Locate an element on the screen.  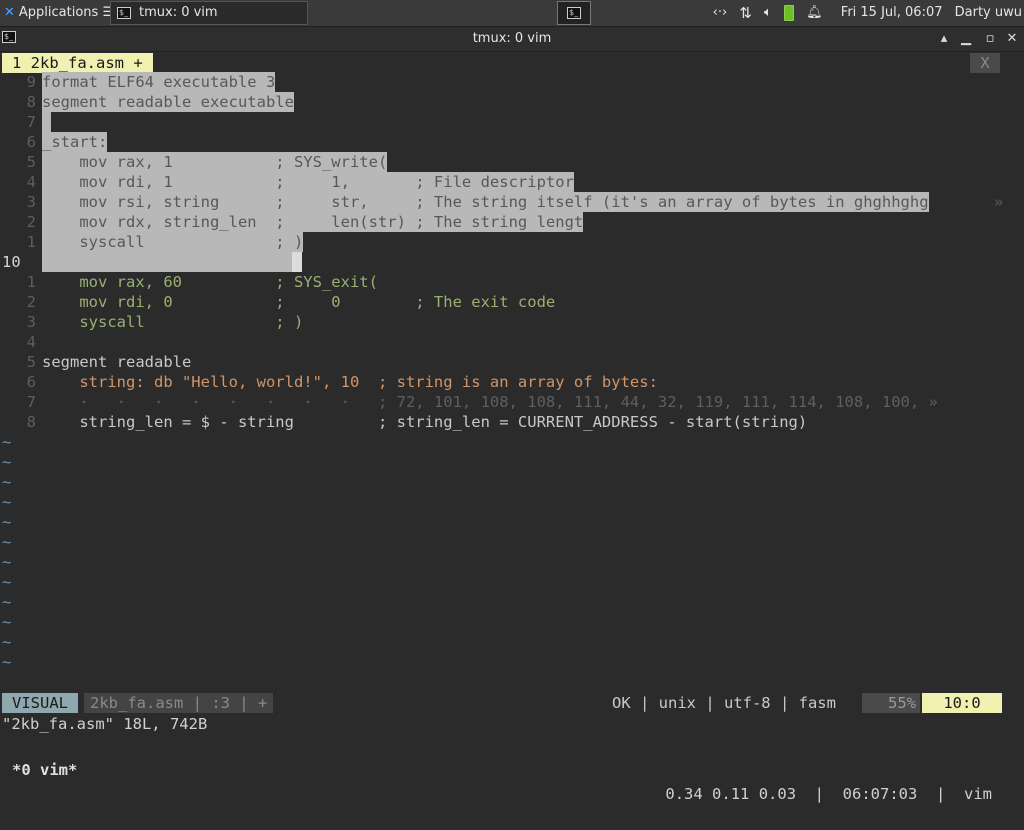
minimize-button: ▁ is located at coordinates (966, 39).